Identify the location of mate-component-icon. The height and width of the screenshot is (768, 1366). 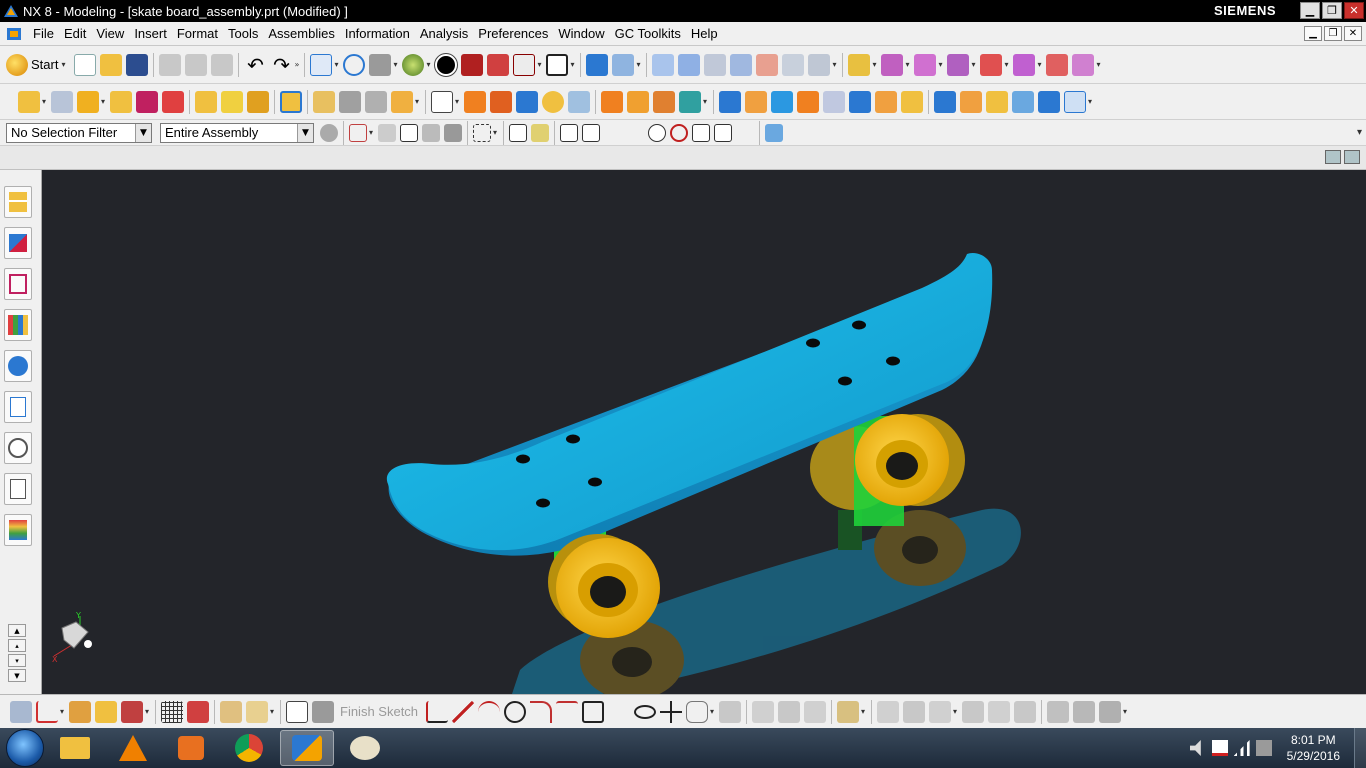
(892, 64).